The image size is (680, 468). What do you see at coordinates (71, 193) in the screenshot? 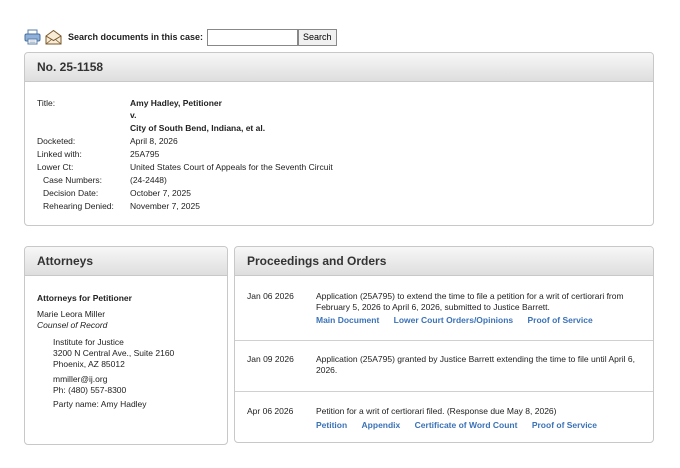
I see `decision-date-label: Decision Date:` at bounding box center [71, 193].